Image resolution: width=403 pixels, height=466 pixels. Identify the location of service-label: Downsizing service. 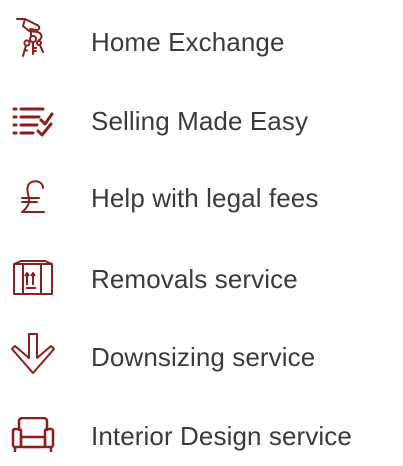
(203, 356).